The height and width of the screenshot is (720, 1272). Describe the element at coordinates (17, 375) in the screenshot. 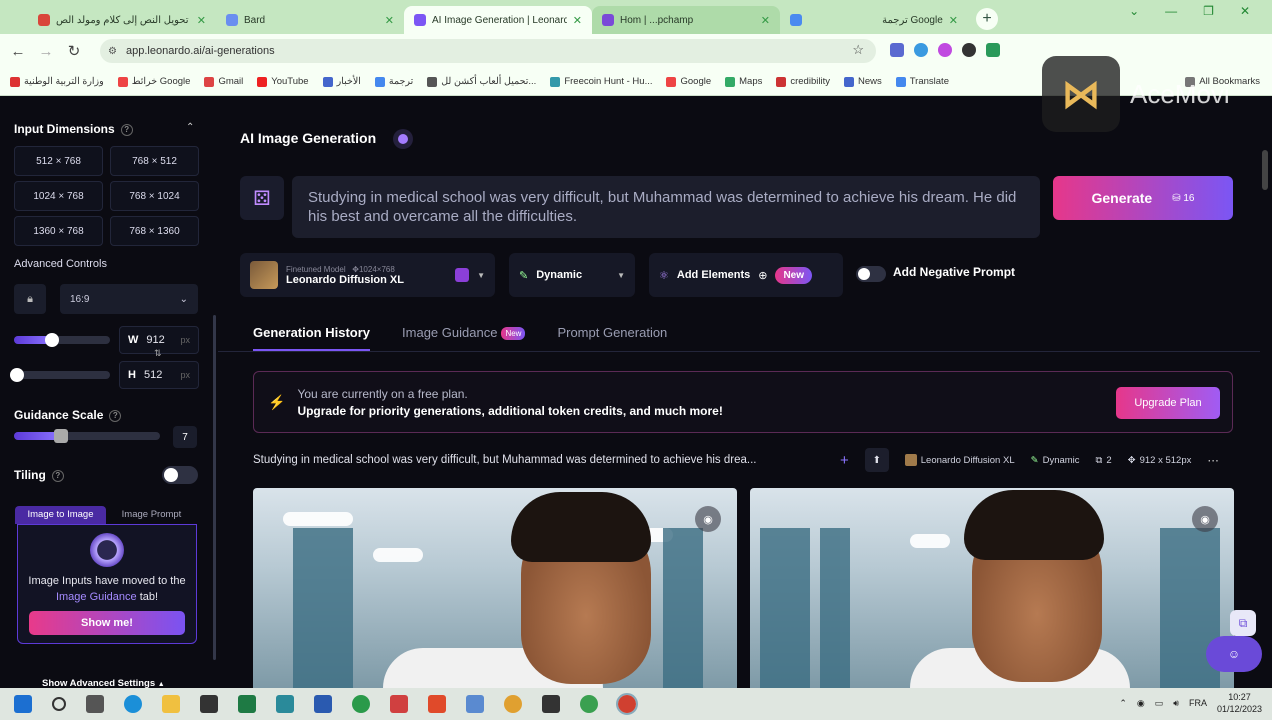

I see `height-slider-knob` at that location.